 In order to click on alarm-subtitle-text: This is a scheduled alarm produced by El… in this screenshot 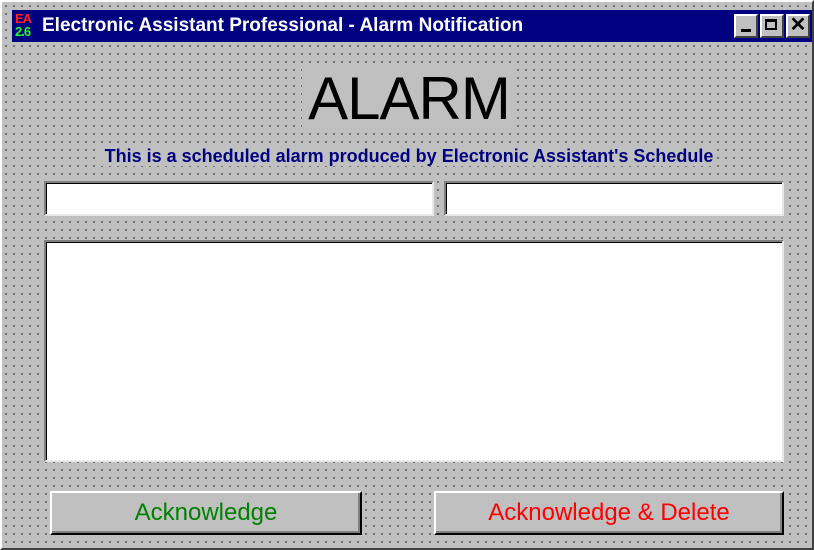, I will do `click(409, 156)`.